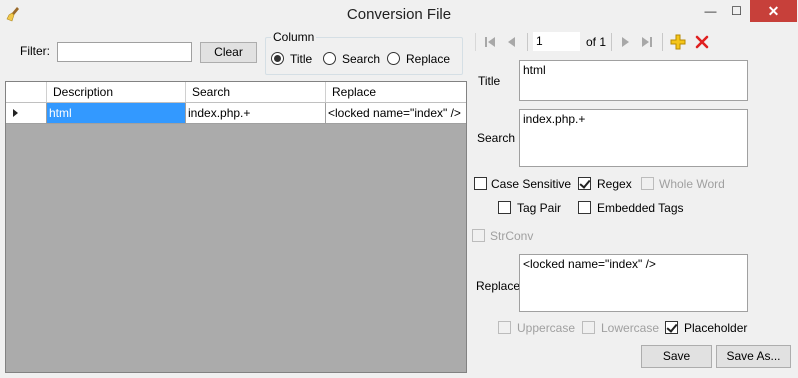 Image resolution: width=798 pixels, height=378 pixels. Describe the element at coordinates (329, 58) in the screenshot. I see `search-radio` at that location.